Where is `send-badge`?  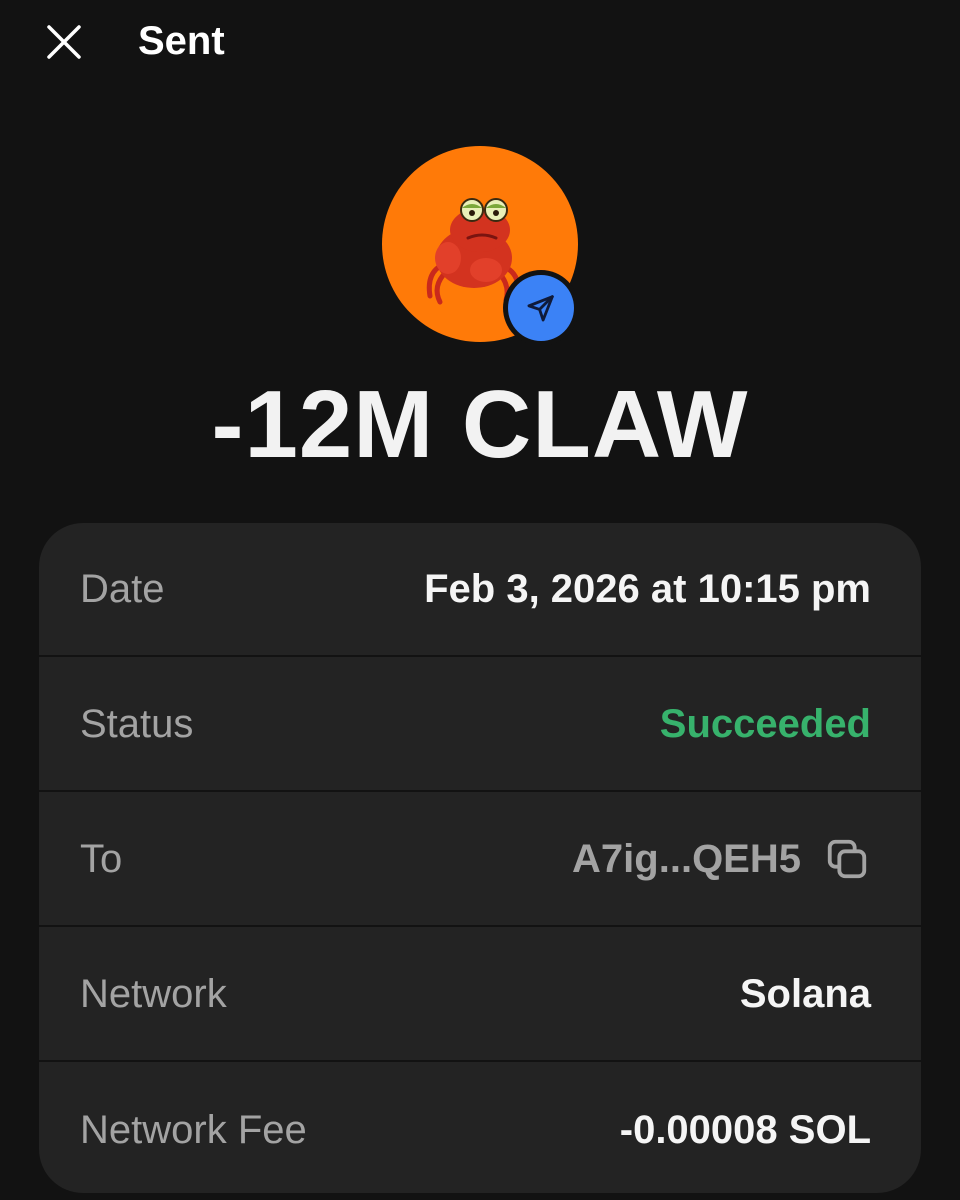 send-badge is located at coordinates (541, 308).